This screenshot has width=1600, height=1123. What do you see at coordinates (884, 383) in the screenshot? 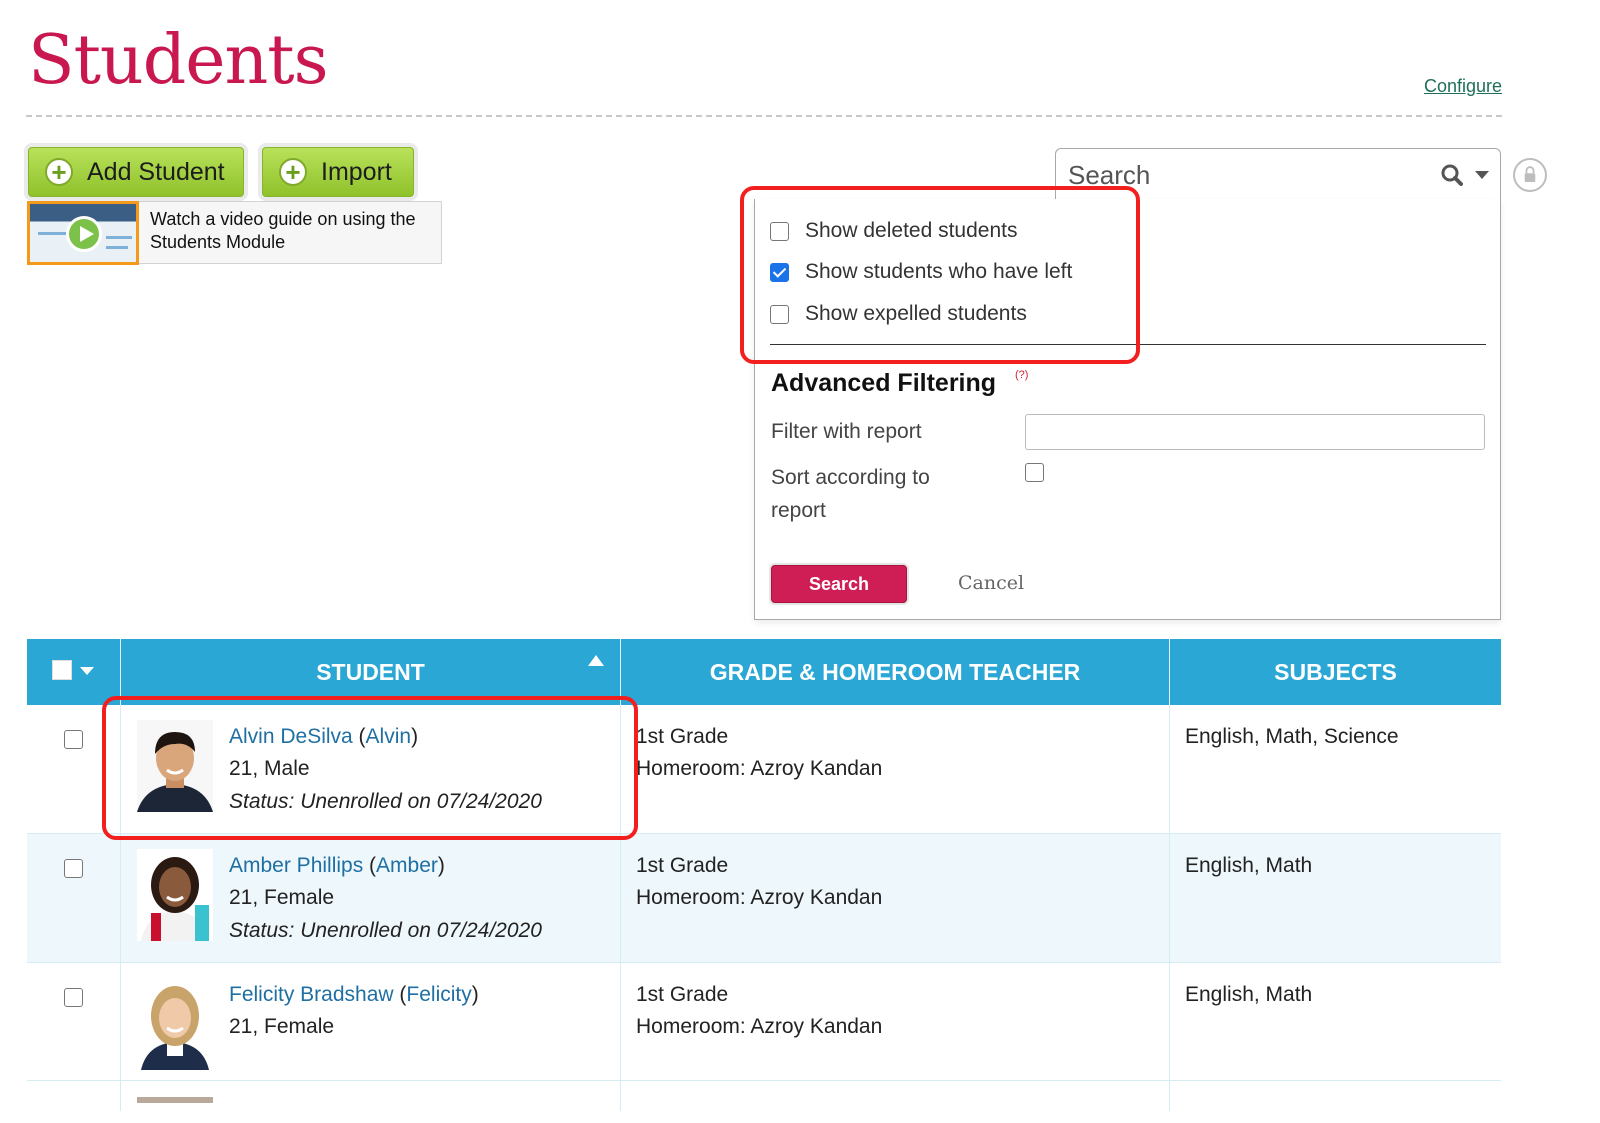
I see `advanced-filtering-title: Advanced Filtering` at bounding box center [884, 383].